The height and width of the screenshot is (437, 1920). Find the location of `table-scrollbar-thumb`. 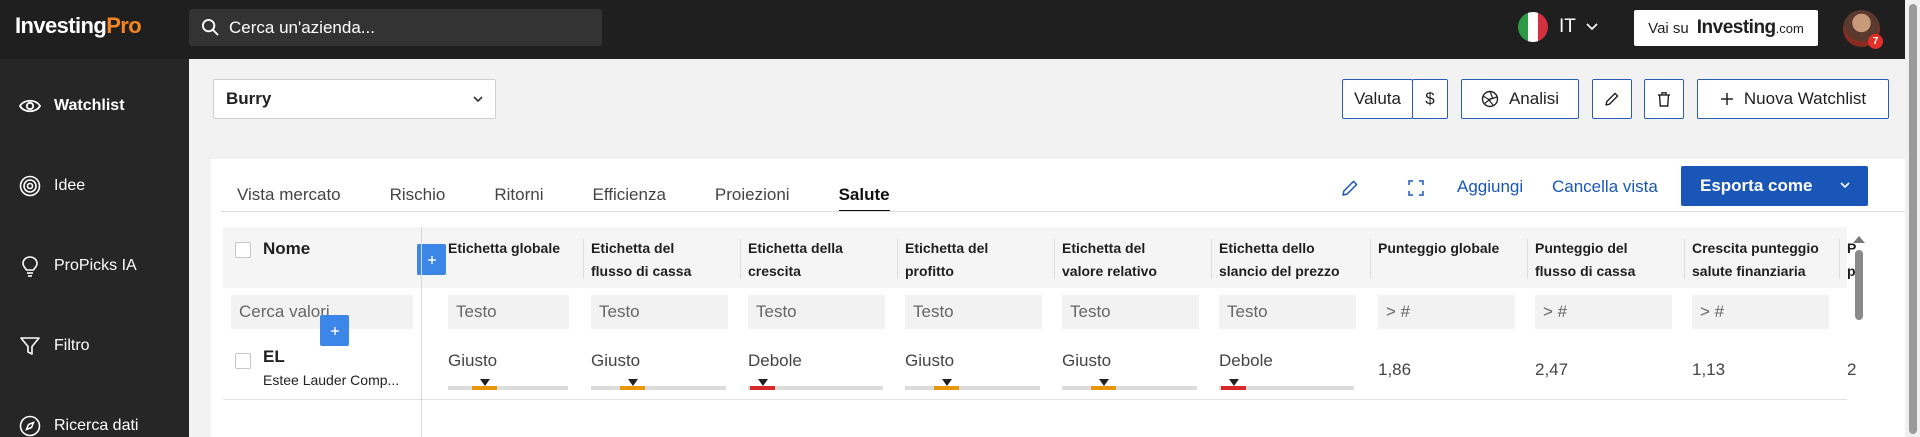

table-scrollbar-thumb is located at coordinates (1859, 285).